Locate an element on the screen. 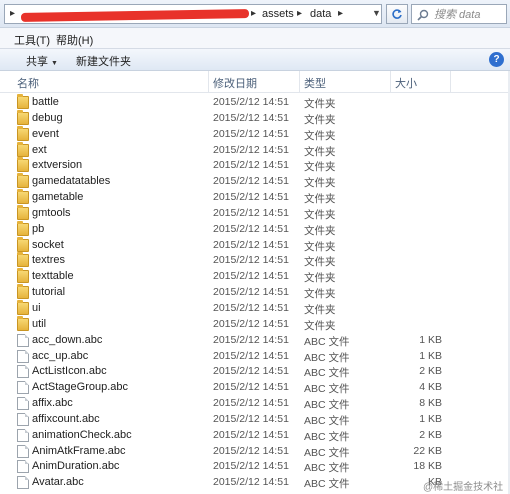 This screenshot has width=510, height=494. file-name: affixcount.abc is located at coordinates (66, 418).